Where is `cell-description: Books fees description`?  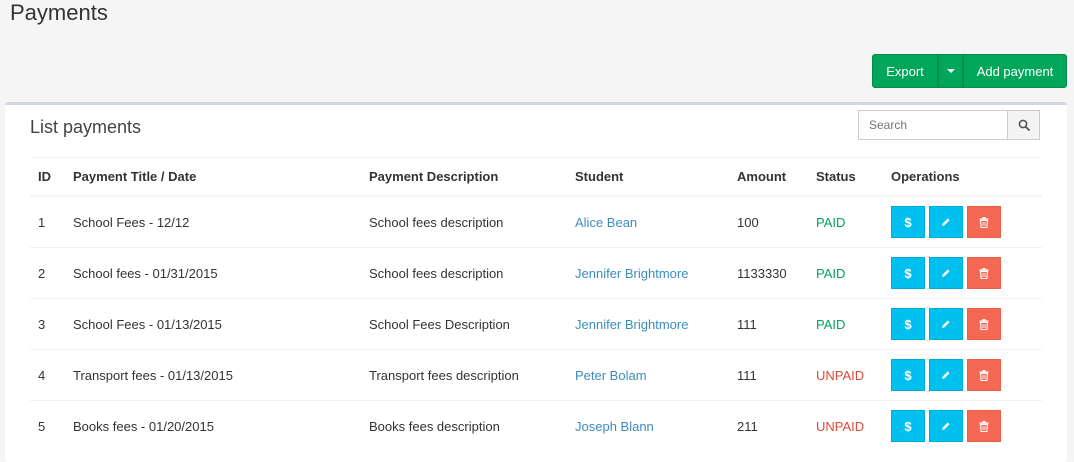 cell-description: Books fees description is located at coordinates (464, 425).